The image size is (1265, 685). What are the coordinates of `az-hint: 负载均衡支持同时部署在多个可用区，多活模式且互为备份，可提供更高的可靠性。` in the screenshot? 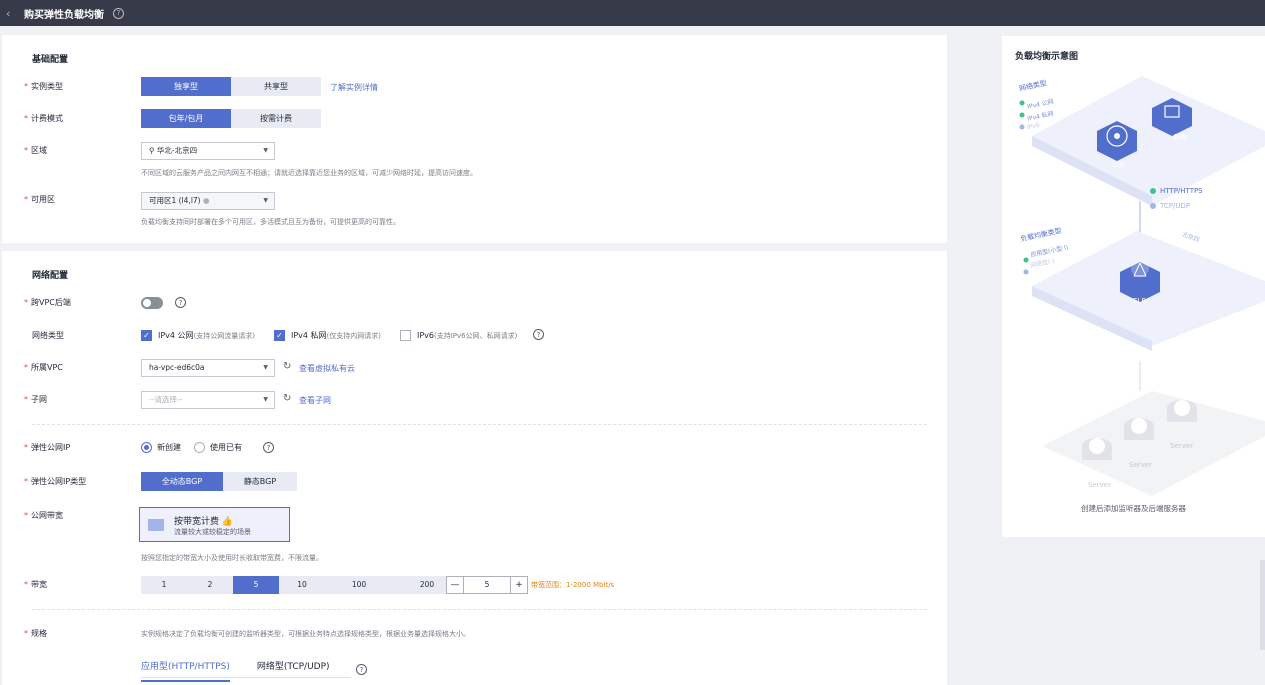 It's located at (270, 222).